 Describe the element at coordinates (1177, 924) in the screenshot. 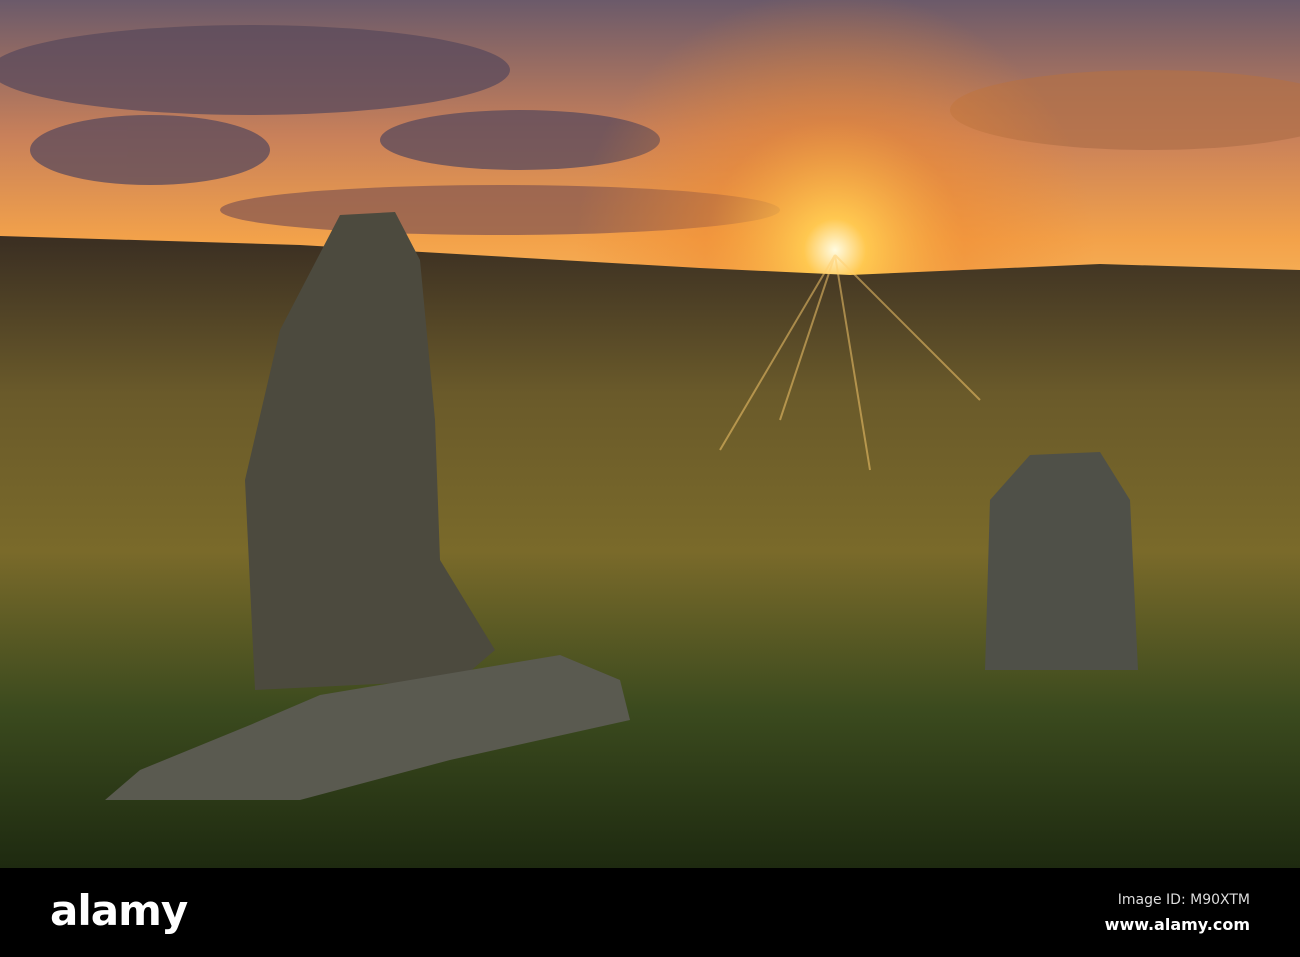

I see `site-url: www.alamy.com` at that location.